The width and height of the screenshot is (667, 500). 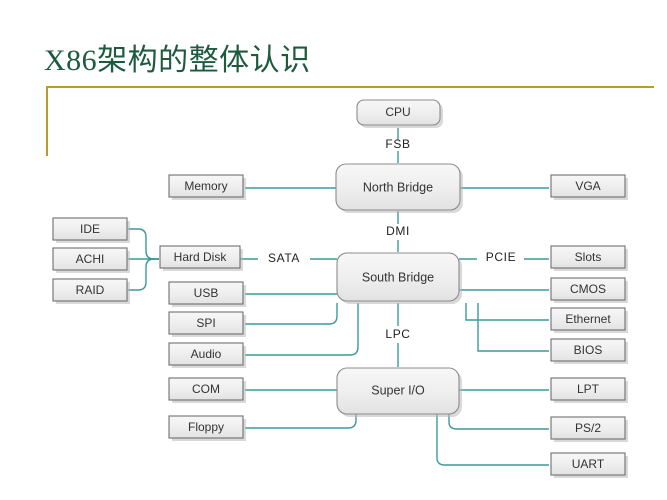 I want to click on node-slots: Slots, so click(x=589, y=258).